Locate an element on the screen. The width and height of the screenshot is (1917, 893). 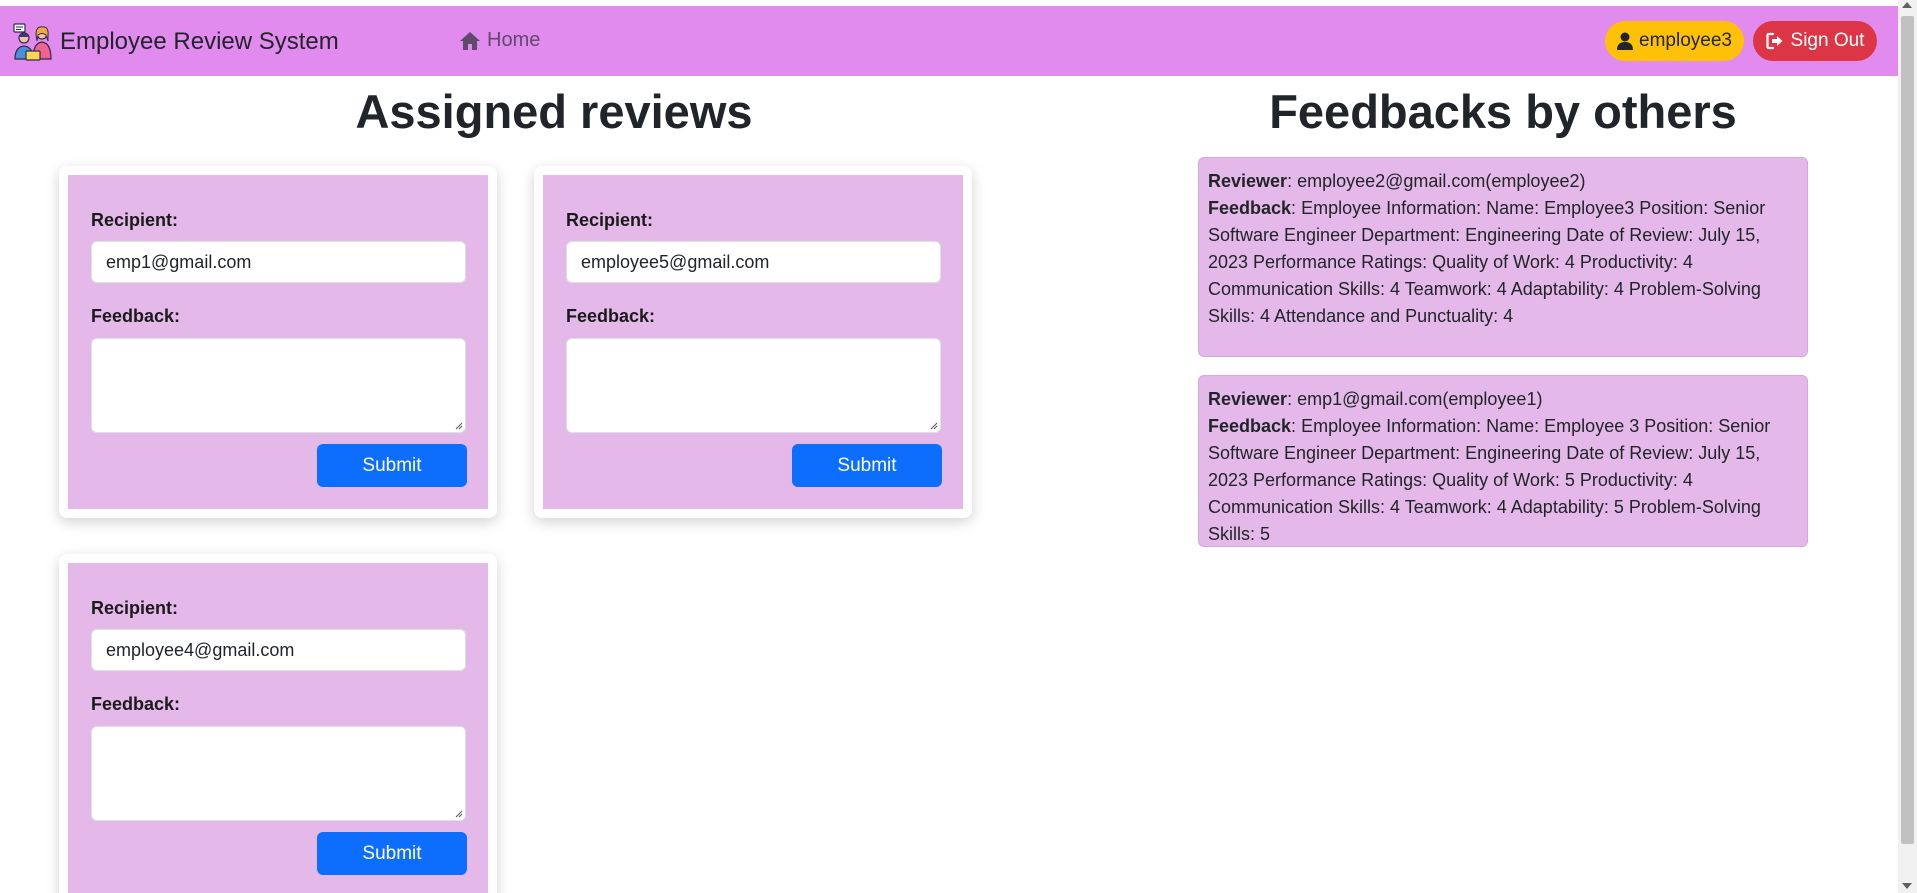
brand: Employee Review System is located at coordinates (175, 42).